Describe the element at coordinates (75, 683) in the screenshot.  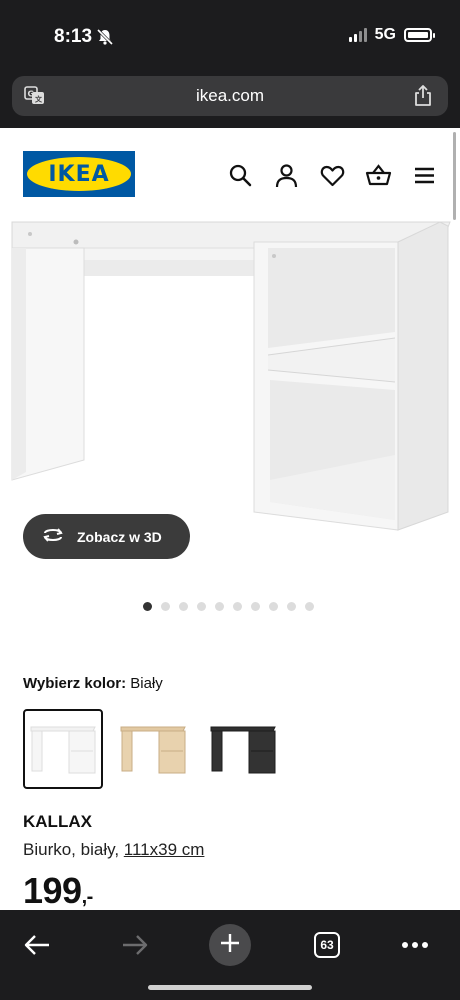
I see `color-label-text: Wybierz kolor:` at that location.